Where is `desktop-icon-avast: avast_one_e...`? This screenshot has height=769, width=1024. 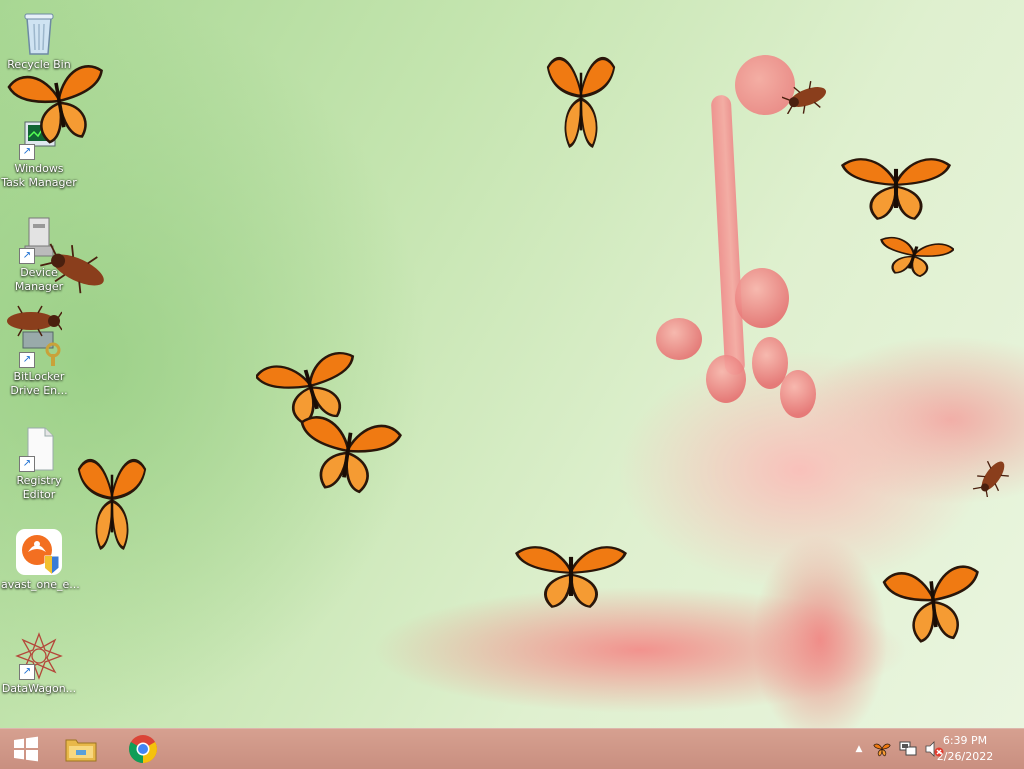 desktop-icon-avast: avast_one_e... is located at coordinates (40, 560).